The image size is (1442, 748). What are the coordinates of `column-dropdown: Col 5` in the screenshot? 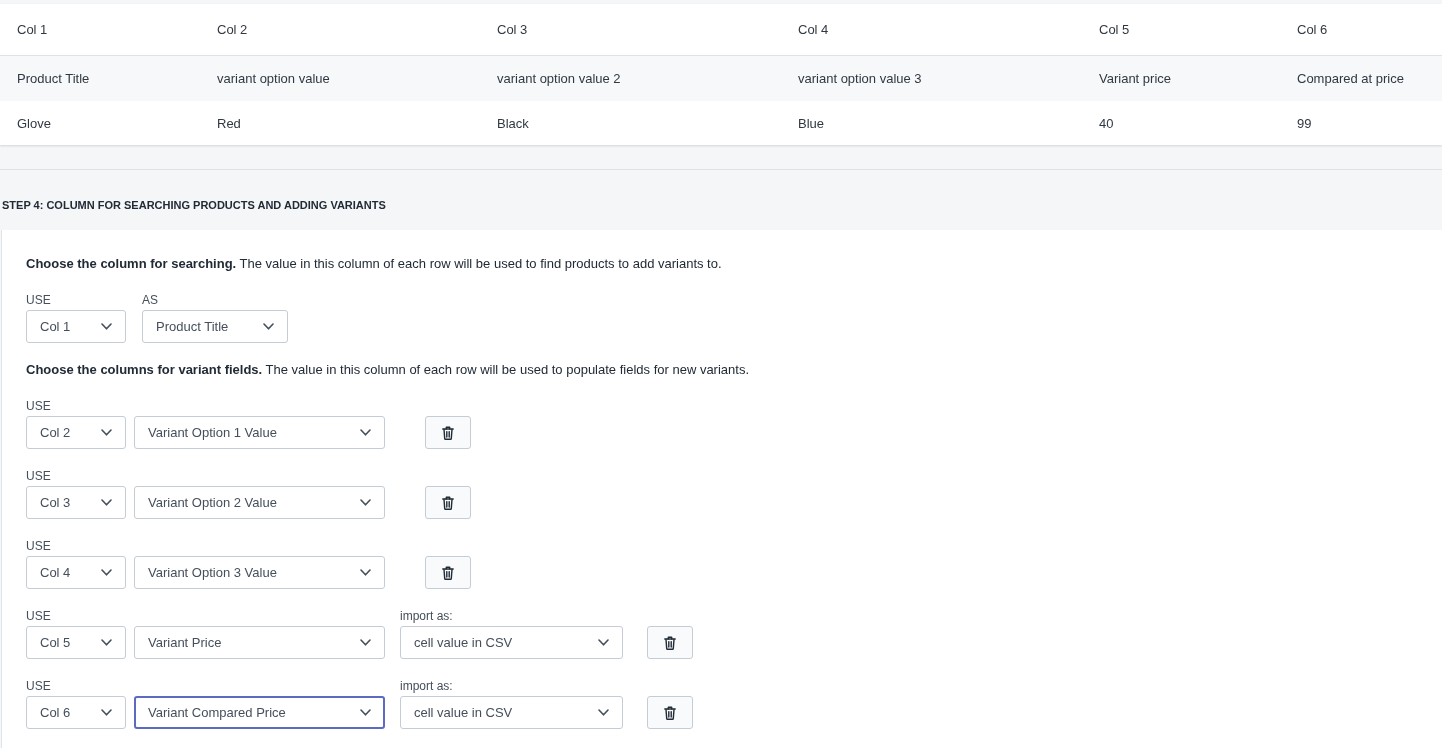 It's located at (76, 642).